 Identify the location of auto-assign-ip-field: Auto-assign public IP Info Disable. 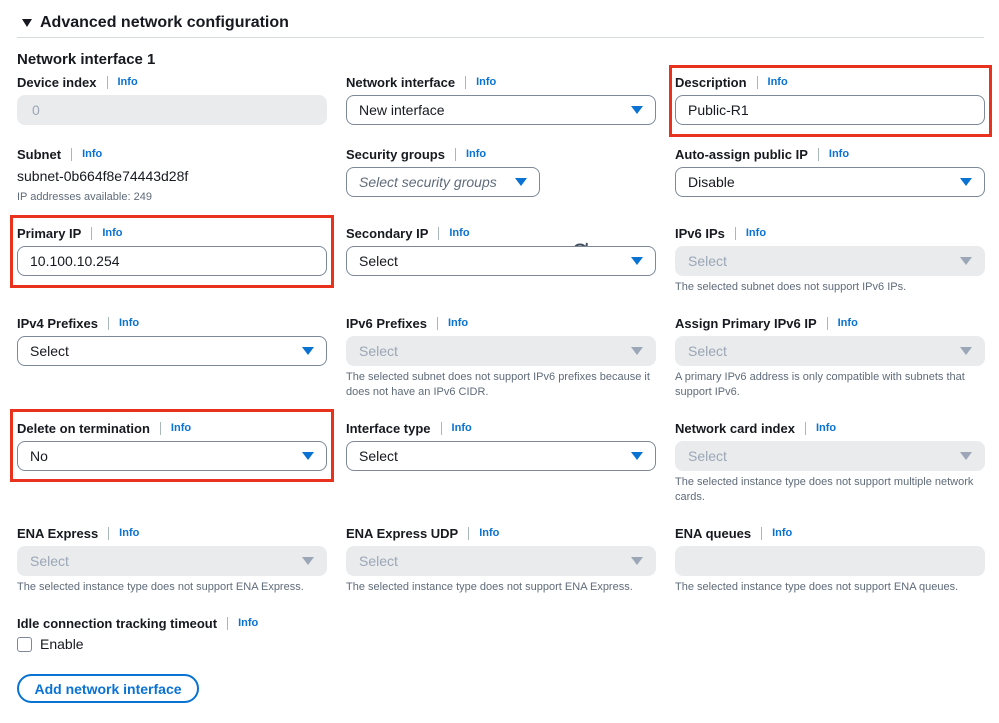
(830, 171).